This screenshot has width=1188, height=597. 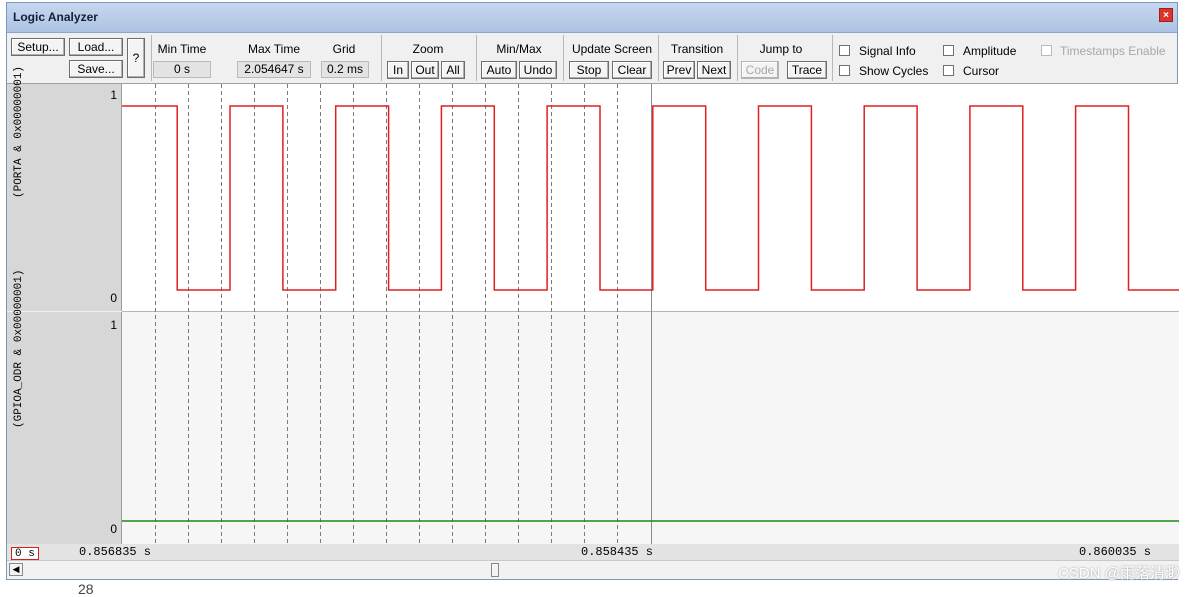 I want to click on jump-code-button: Code, so click(x=760, y=70).